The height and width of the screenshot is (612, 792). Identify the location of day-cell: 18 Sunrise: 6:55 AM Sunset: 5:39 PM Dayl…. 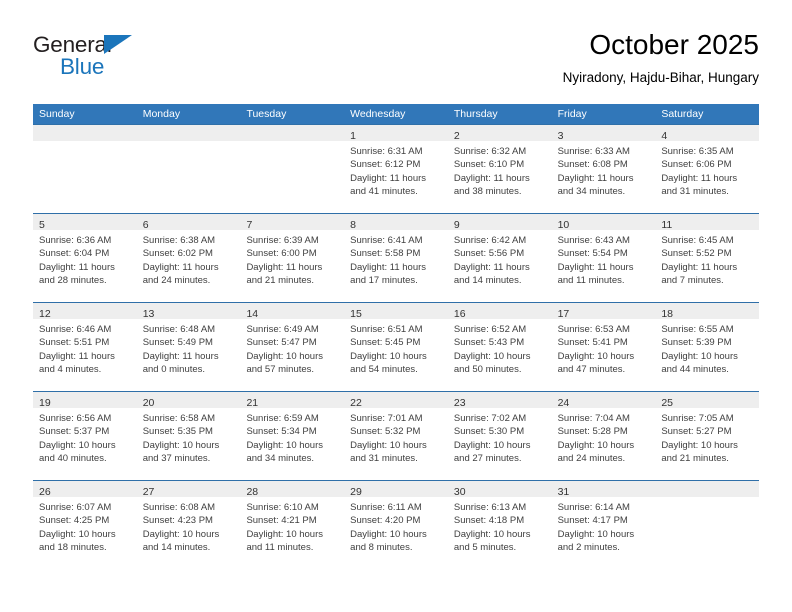
(707, 347).